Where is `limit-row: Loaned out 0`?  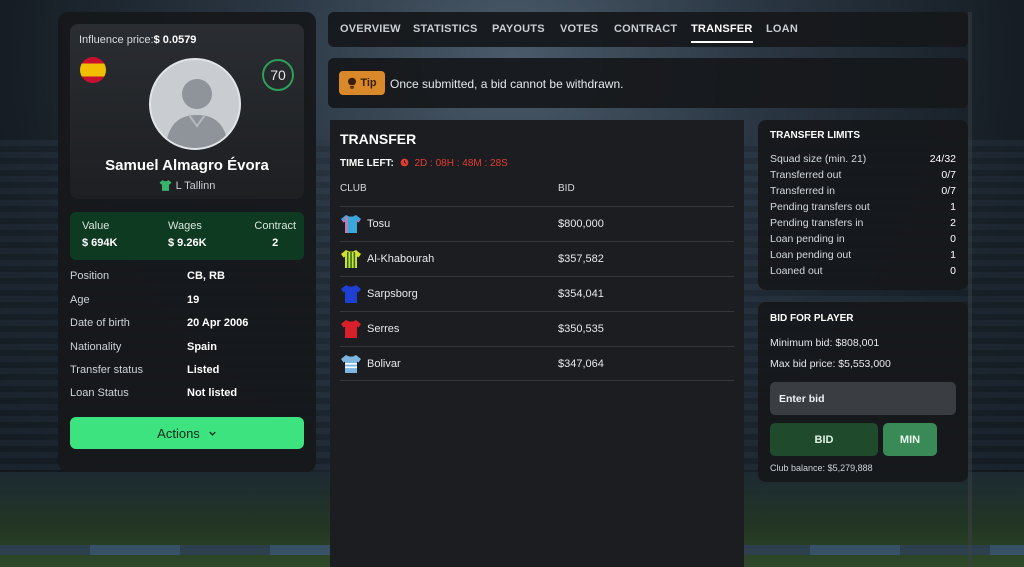
limit-row: Loaned out 0 is located at coordinates (863, 271).